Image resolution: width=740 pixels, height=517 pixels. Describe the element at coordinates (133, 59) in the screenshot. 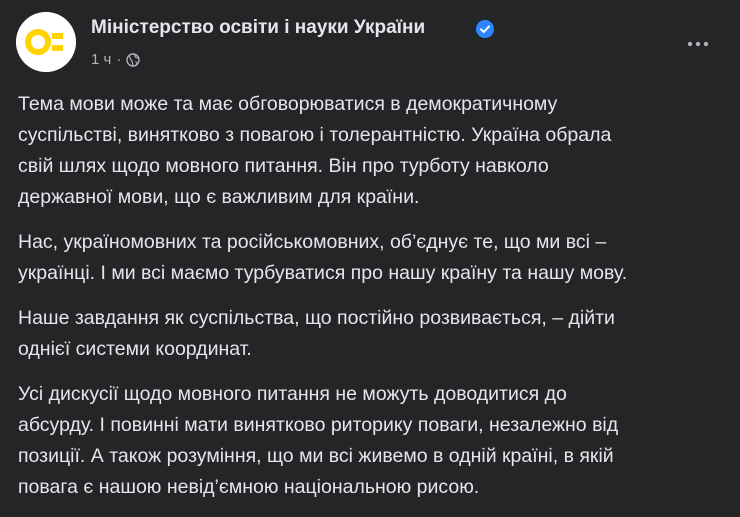

I see `globe-icon` at that location.